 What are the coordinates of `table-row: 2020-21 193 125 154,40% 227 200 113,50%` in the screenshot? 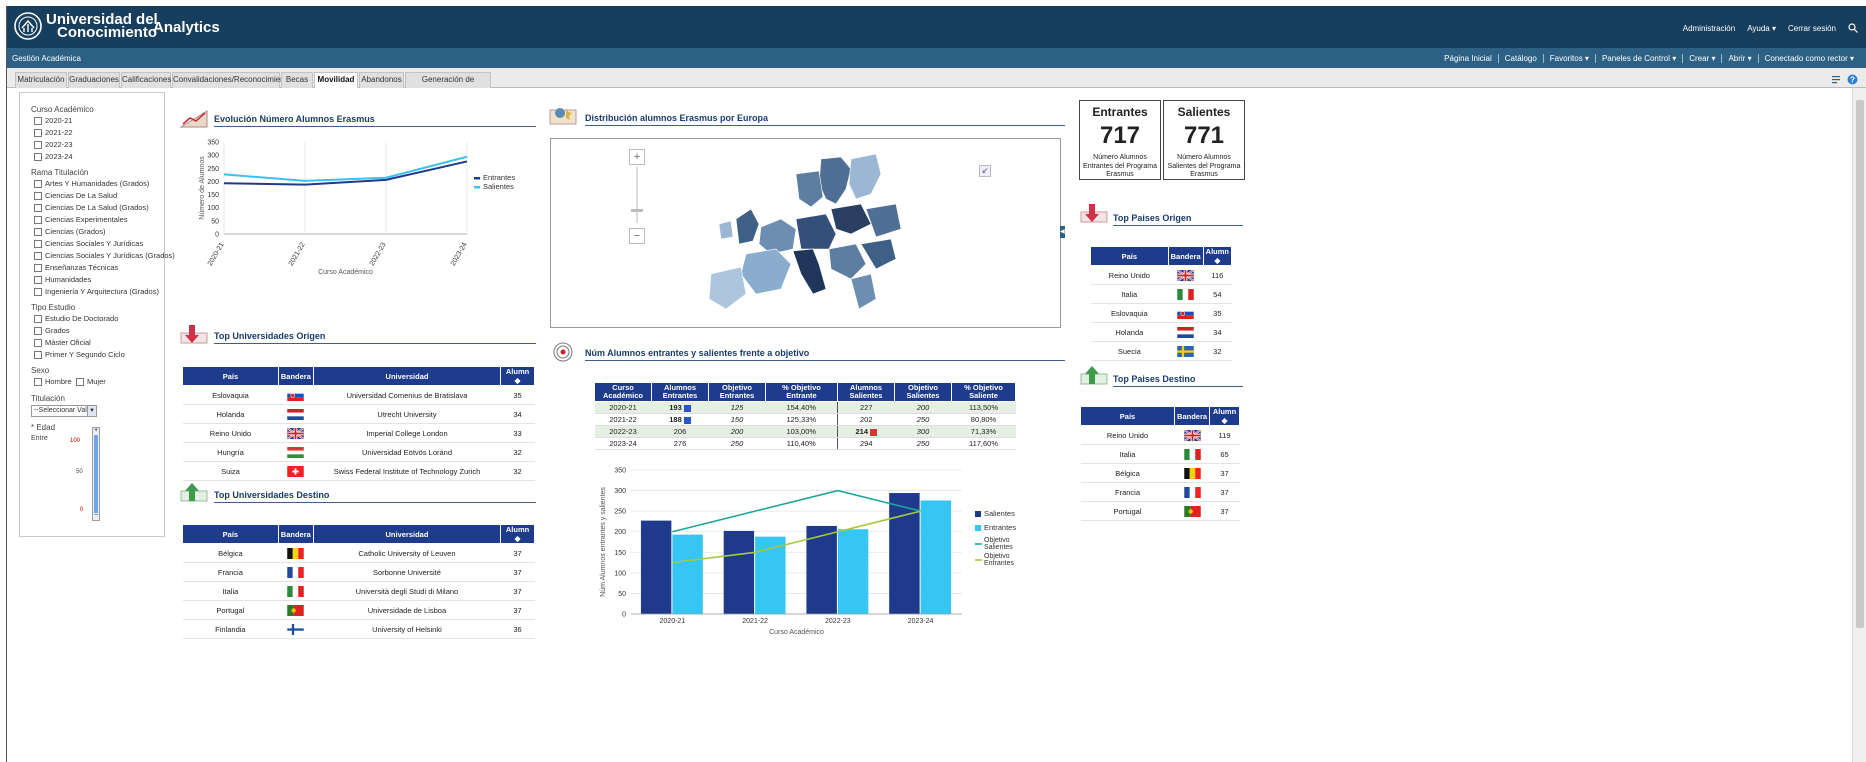 It's located at (805, 407).